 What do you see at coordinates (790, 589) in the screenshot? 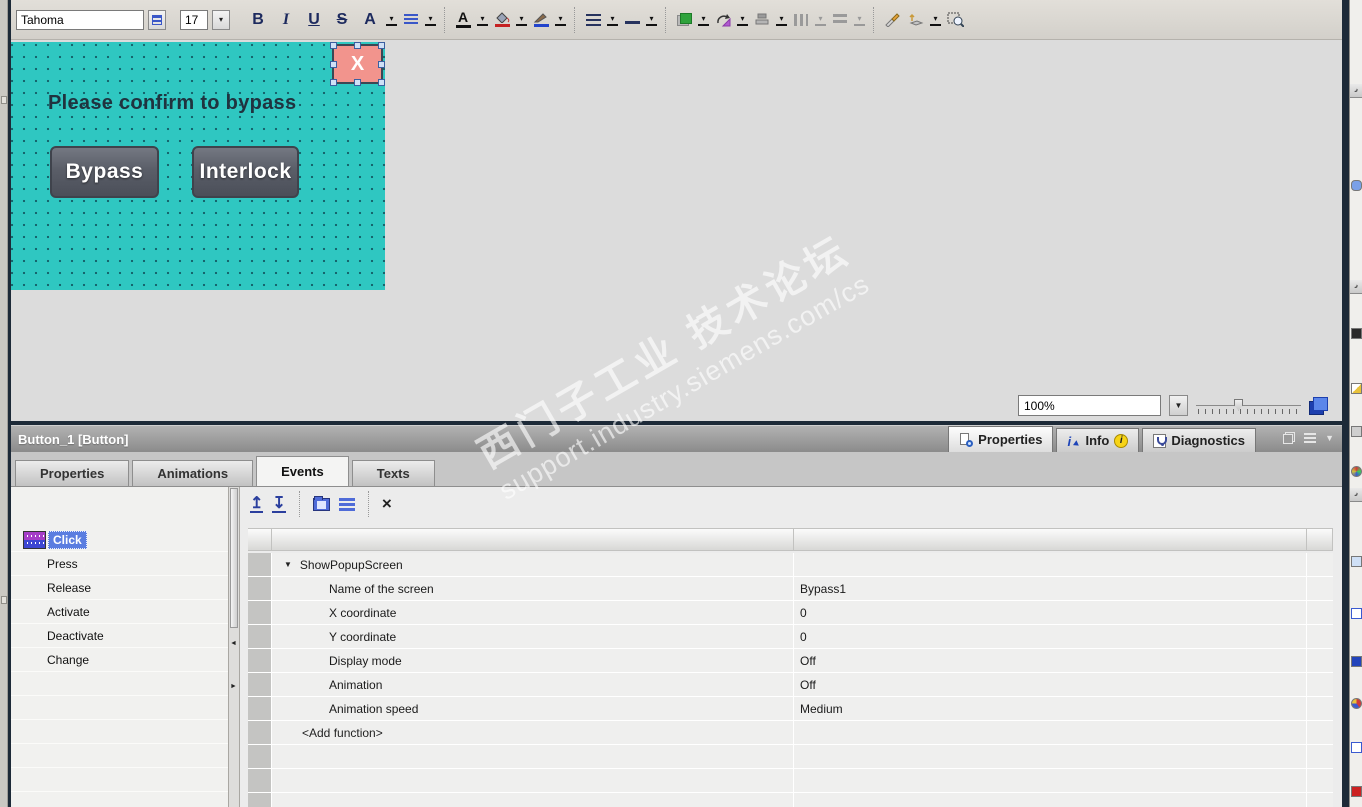
I see `table-row-screen-name: Name of the screen Bypass1` at bounding box center [790, 589].